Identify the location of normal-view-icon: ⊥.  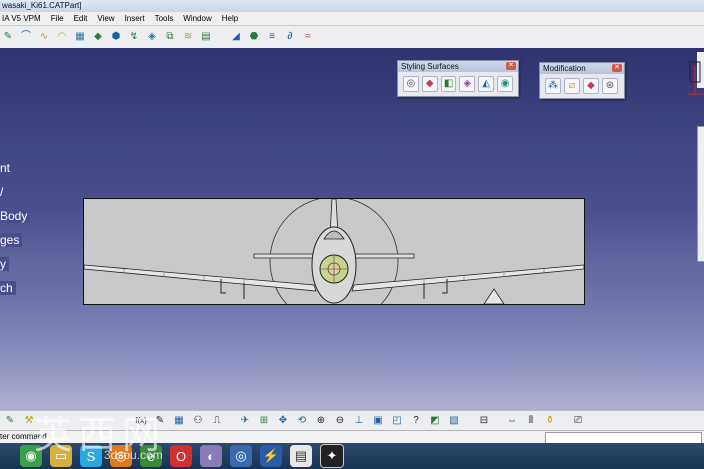
(359, 421).